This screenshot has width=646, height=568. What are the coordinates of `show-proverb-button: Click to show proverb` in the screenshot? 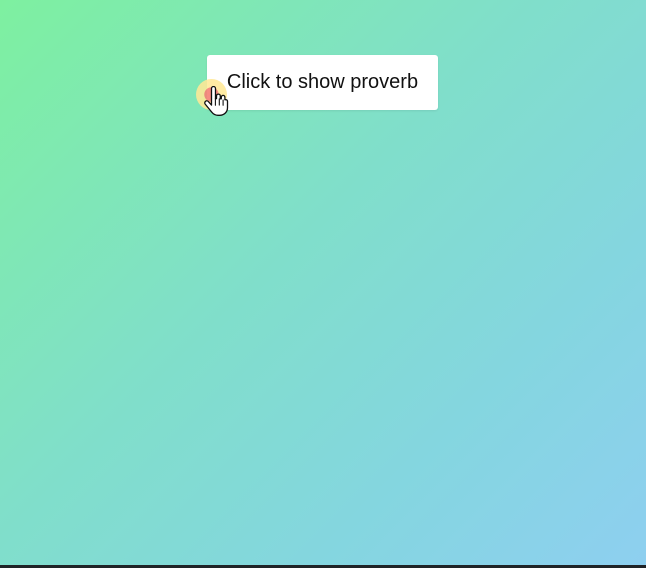 It's located at (322, 82).